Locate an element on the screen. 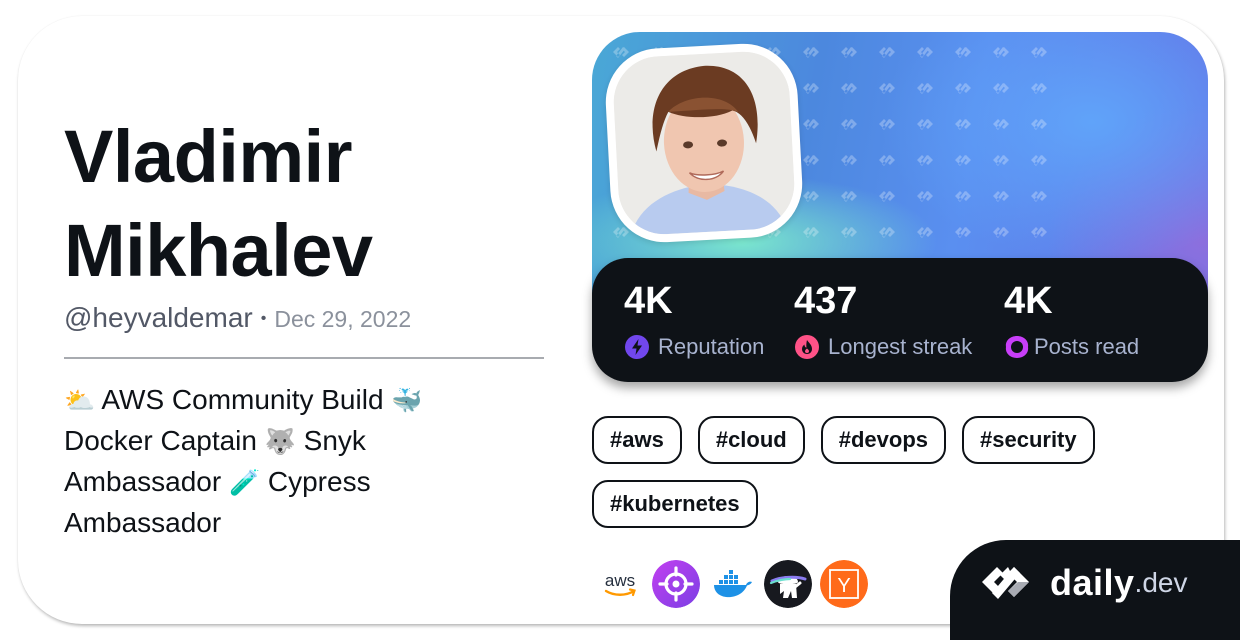 This screenshot has height=640, width=1240. flame-icon is located at coordinates (807, 347).